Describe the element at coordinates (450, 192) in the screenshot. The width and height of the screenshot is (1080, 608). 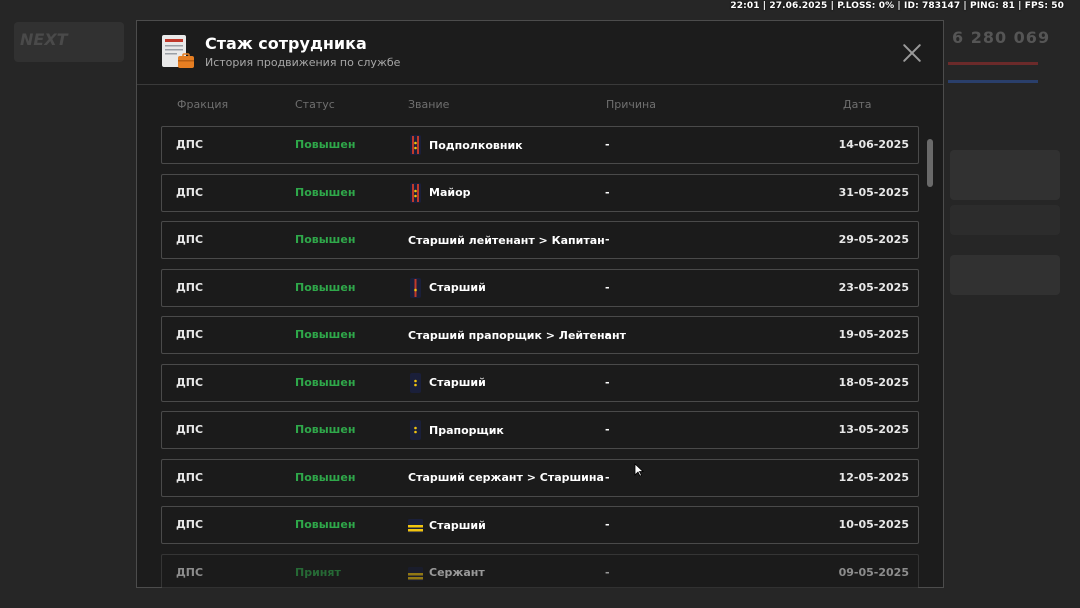
I see `row-rank-label: Майор` at that location.